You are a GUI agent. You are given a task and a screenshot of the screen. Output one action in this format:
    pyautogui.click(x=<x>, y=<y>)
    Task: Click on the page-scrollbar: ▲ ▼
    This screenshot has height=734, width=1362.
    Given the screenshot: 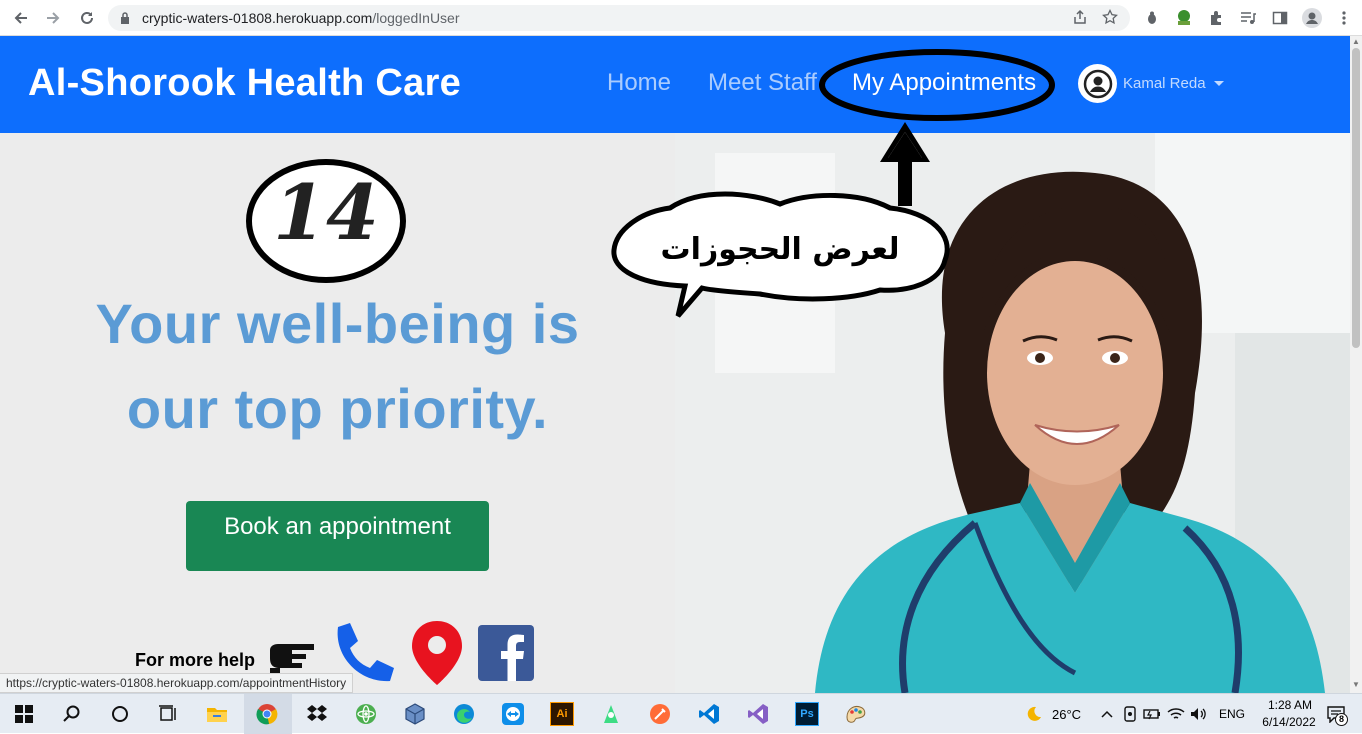 What is the action you would take?
    pyautogui.click(x=1356, y=364)
    